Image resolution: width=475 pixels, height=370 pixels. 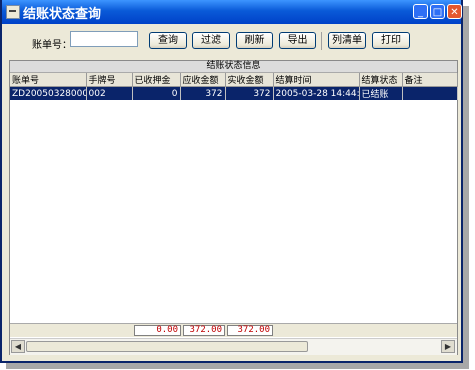 What do you see at coordinates (430, 80) in the screenshot?
I see `column-header-remark: 备注` at bounding box center [430, 80].